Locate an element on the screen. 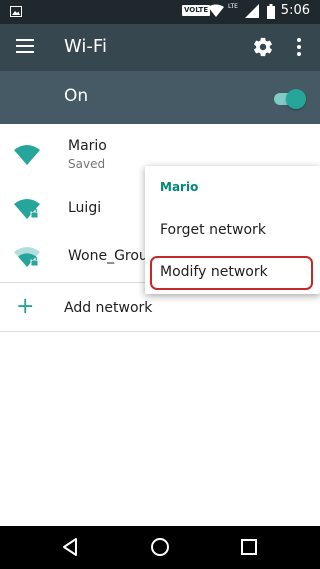  wifi-signal-icon is located at coordinates (216, 10).